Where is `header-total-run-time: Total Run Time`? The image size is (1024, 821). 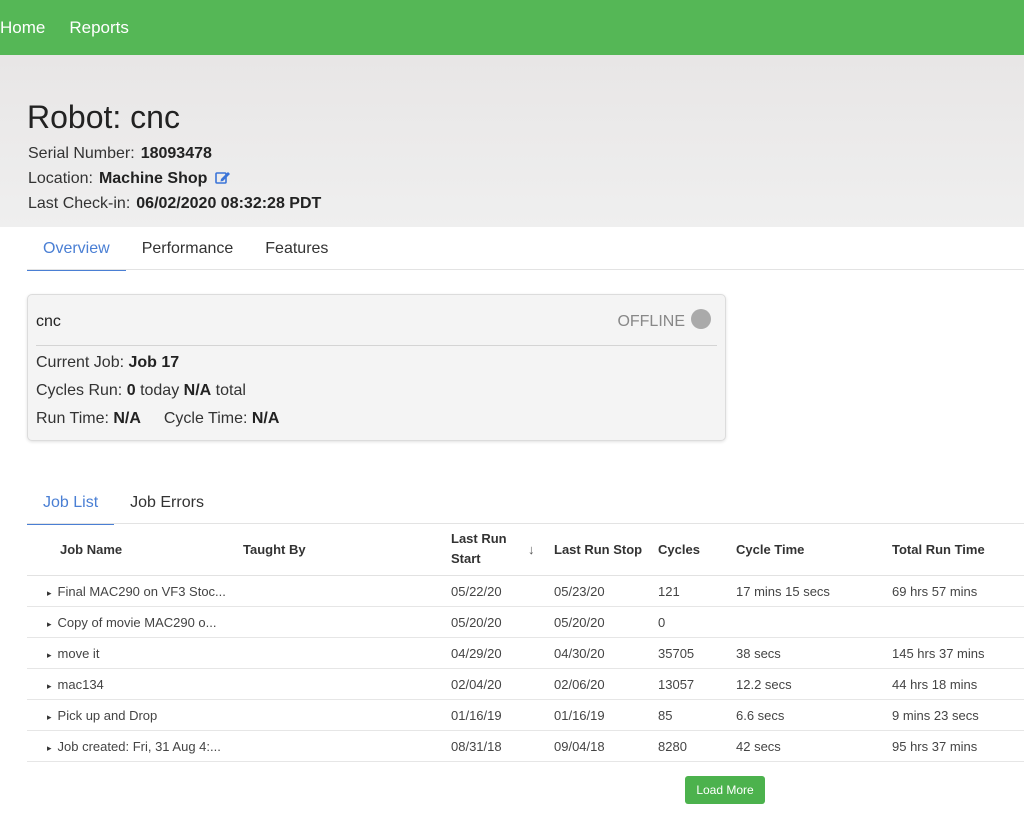 header-total-run-time: Total Run Time is located at coordinates (957, 549).